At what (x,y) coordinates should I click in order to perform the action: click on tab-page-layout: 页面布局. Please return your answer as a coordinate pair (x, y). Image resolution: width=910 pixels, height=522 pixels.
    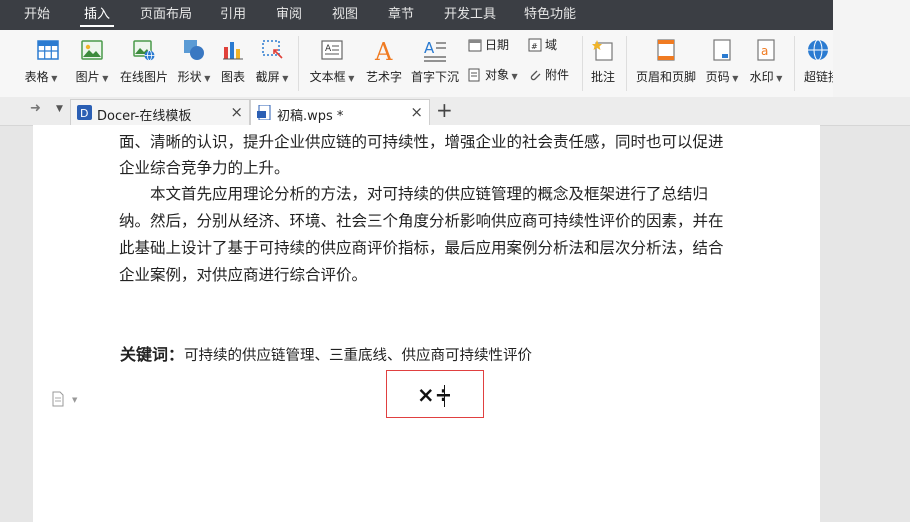
    Looking at the image, I should click on (166, 15).